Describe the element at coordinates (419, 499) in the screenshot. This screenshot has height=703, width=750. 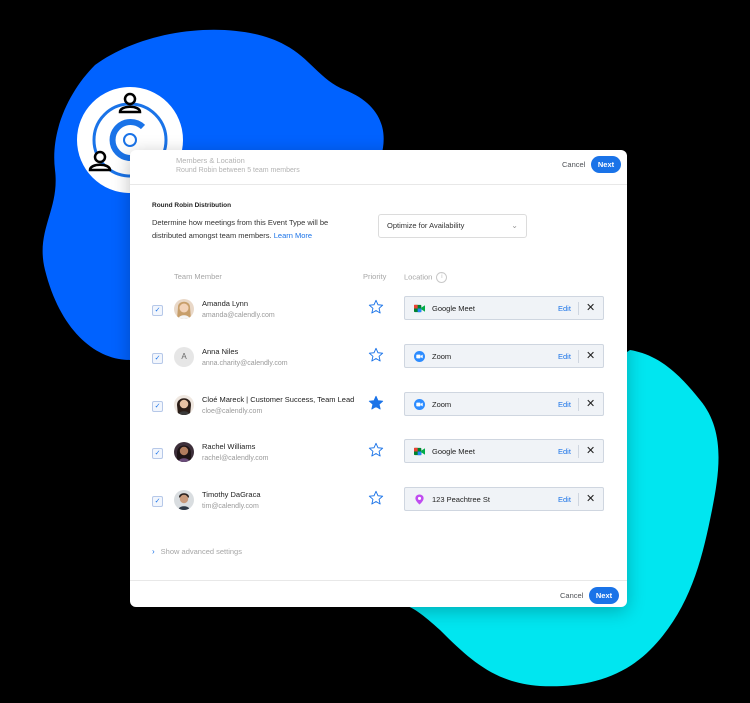
I see `map-pin-icon` at that location.